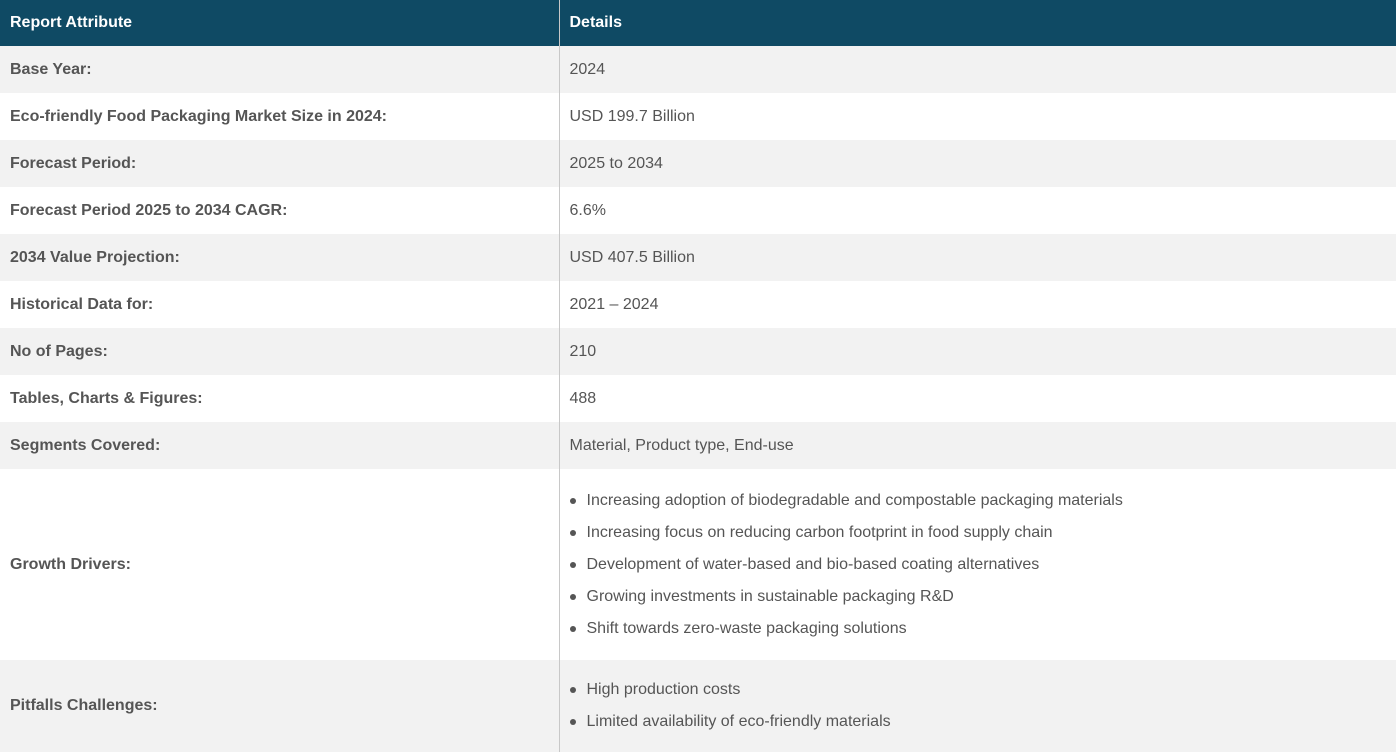 The height and width of the screenshot is (752, 1396). I want to click on row-value: 6.6%, so click(977, 210).